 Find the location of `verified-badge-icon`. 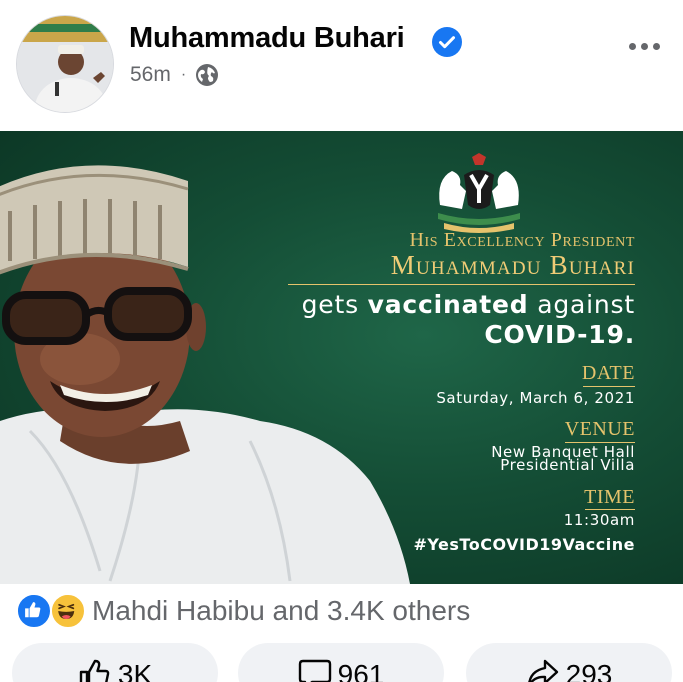

verified-badge-icon is located at coordinates (447, 42).